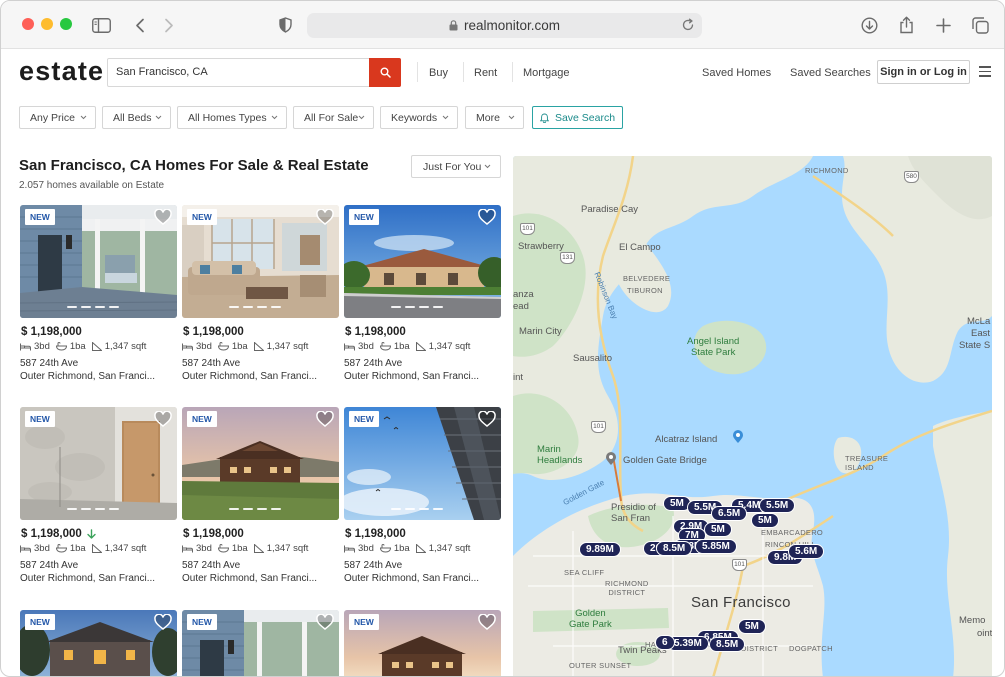 The height and width of the screenshot is (677, 1005). Describe the element at coordinates (169, 25) in the screenshot. I see `forward-arrow-icon` at that location.